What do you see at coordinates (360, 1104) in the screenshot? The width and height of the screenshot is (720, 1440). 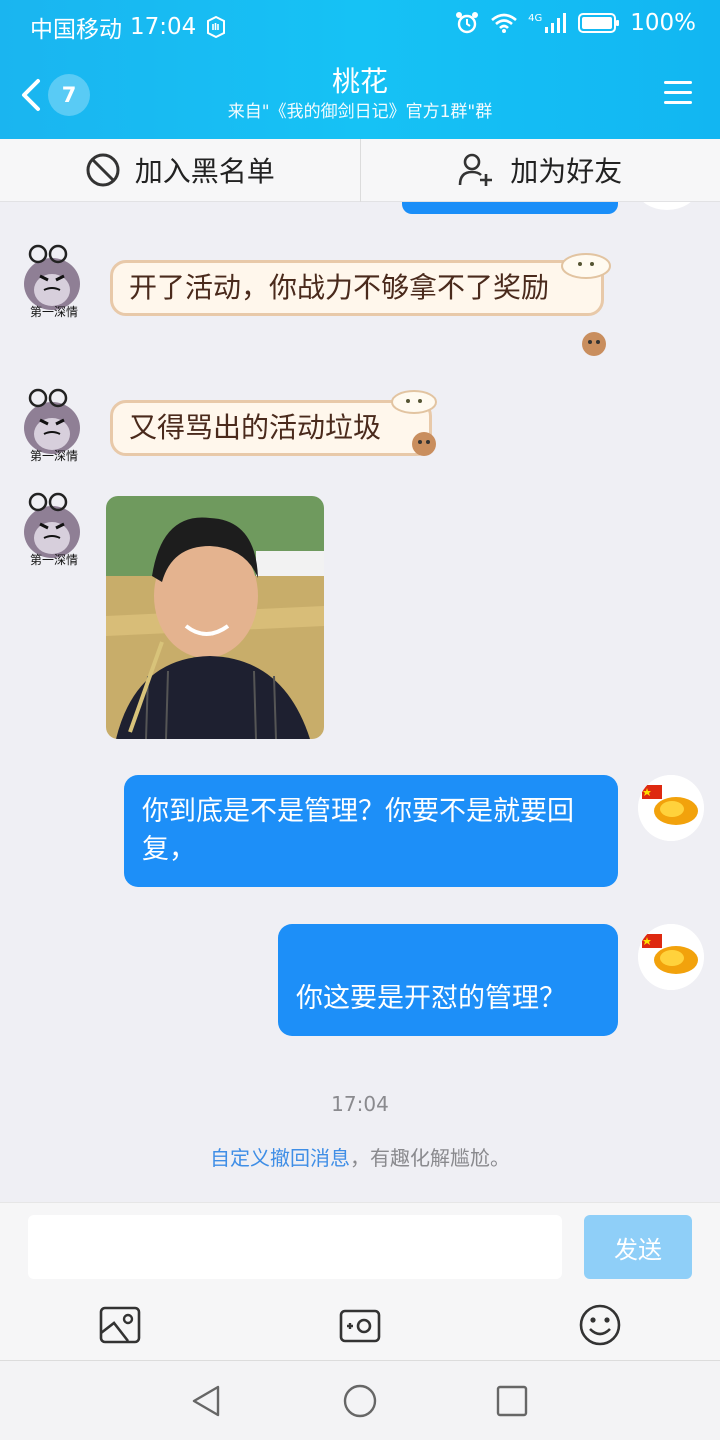 I see `chat-timestamp: 17:04` at bounding box center [360, 1104].